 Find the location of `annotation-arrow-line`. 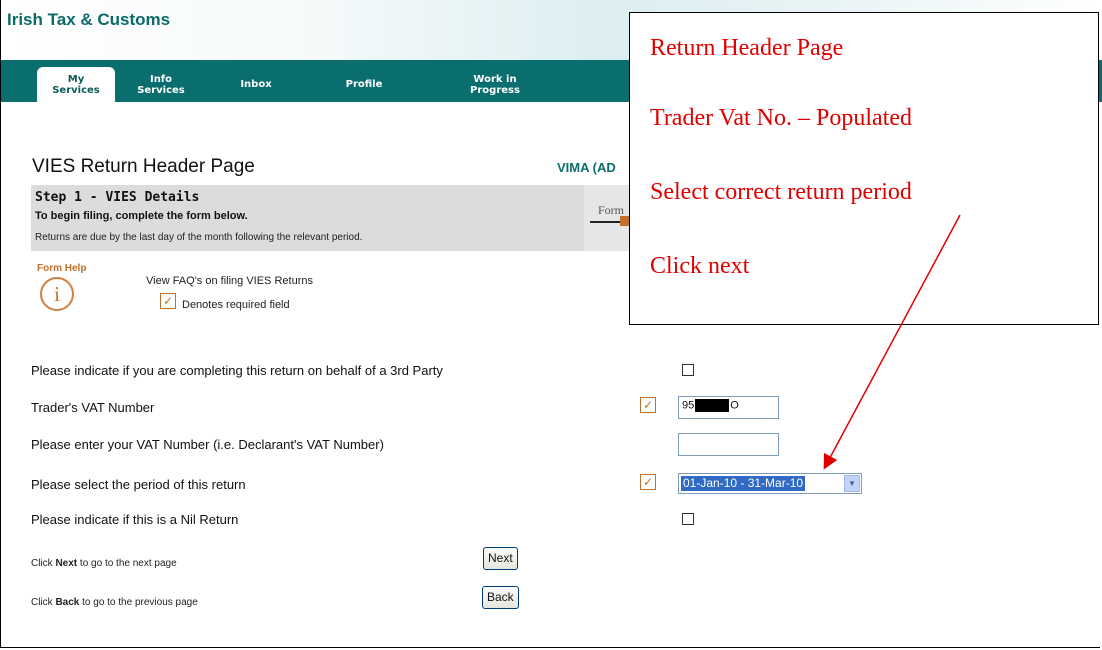

annotation-arrow-line is located at coordinates (892, 342).